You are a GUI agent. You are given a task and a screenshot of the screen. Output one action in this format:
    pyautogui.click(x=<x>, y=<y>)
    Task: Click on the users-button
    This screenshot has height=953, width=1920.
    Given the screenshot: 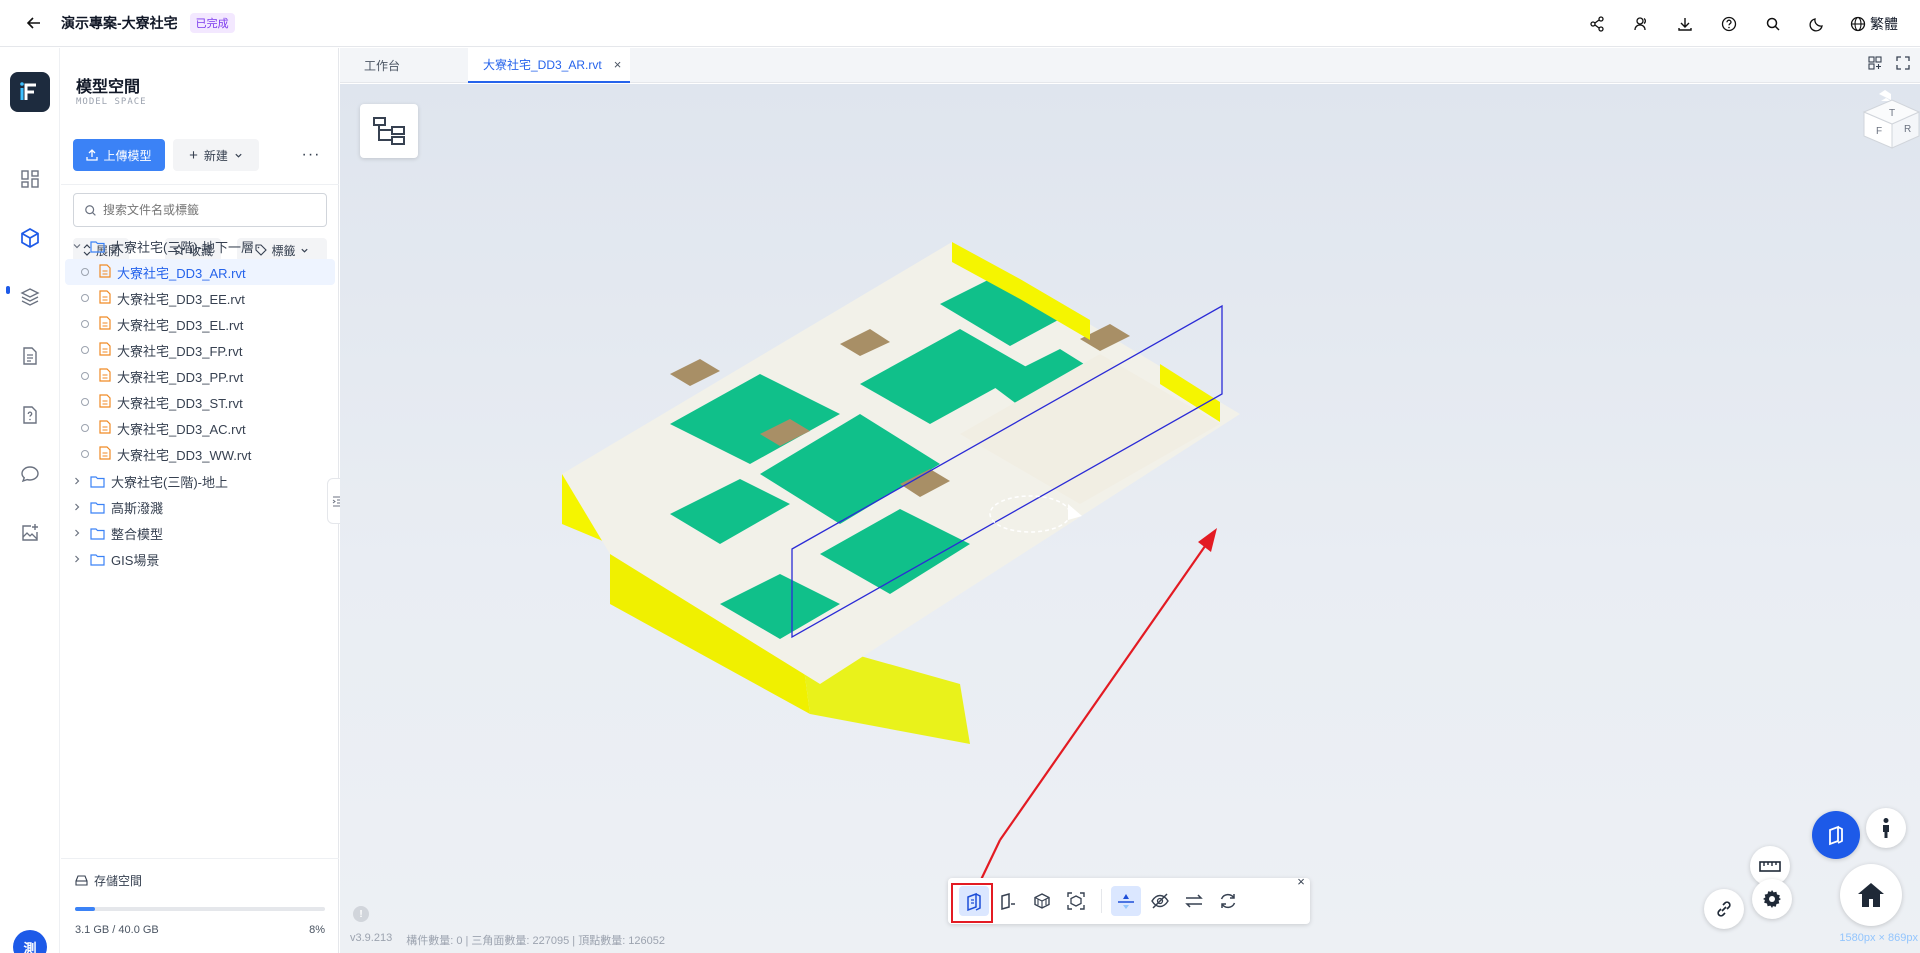 What is the action you would take?
    pyautogui.click(x=1641, y=24)
    